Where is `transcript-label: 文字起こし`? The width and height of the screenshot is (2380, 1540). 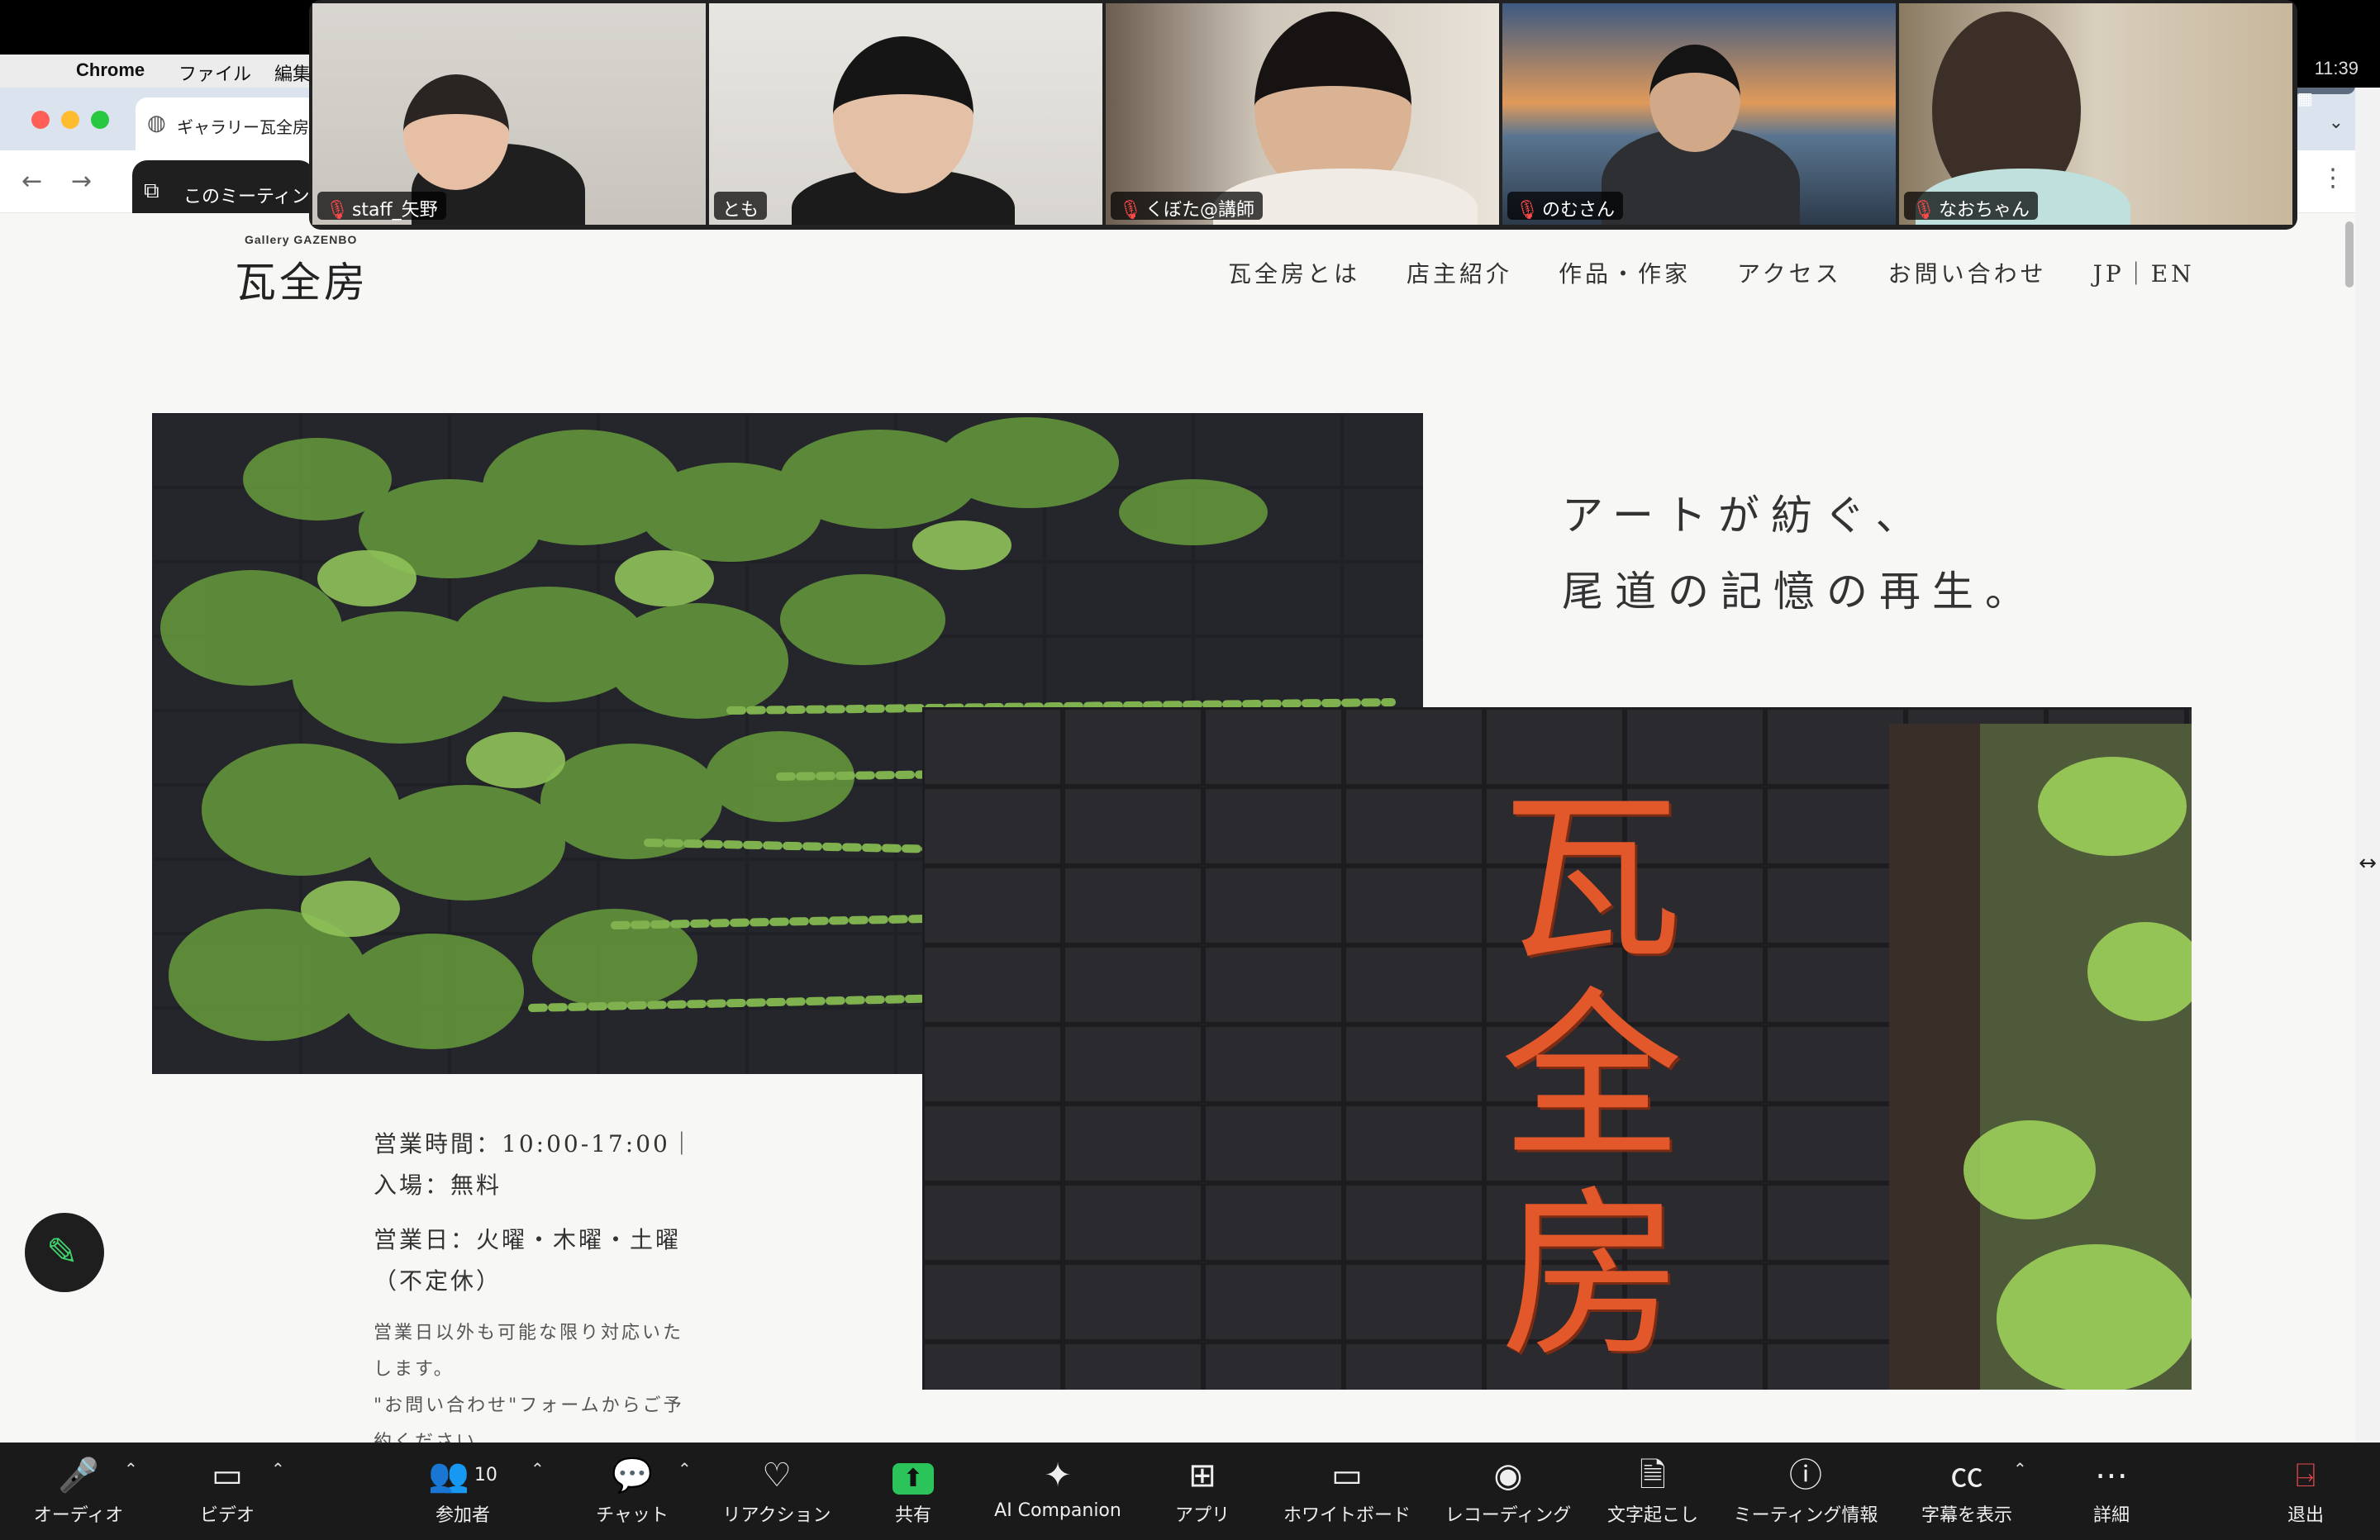 transcript-label: 文字起こし is located at coordinates (1652, 1515).